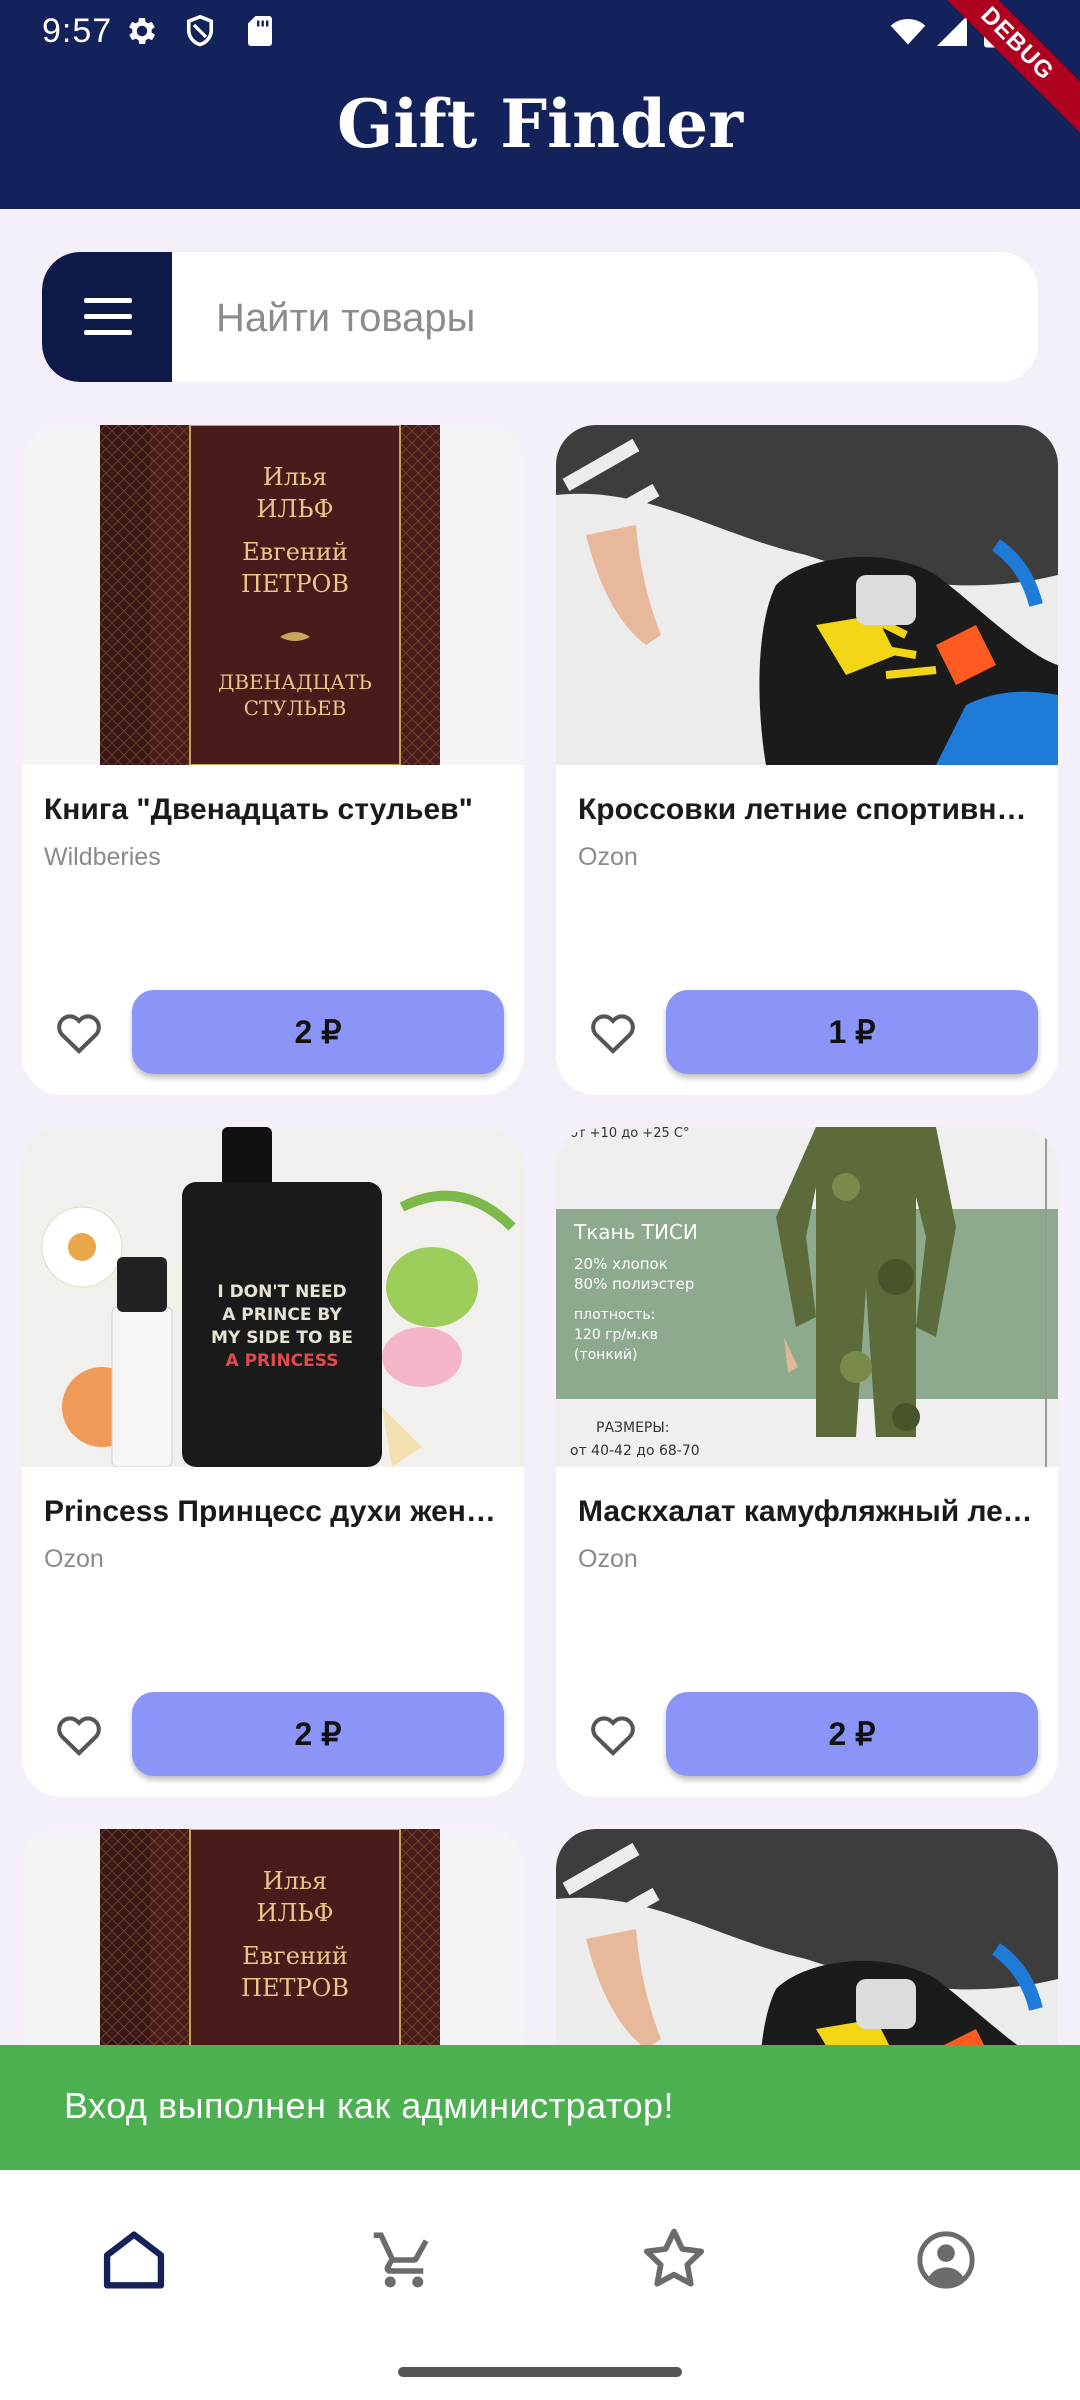 The width and height of the screenshot is (1080, 2400). What do you see at coordinates (295, 708) in the screenshot?
I see `book-title2: СТУЛЬЕВ` at bounding box center [295, 708].